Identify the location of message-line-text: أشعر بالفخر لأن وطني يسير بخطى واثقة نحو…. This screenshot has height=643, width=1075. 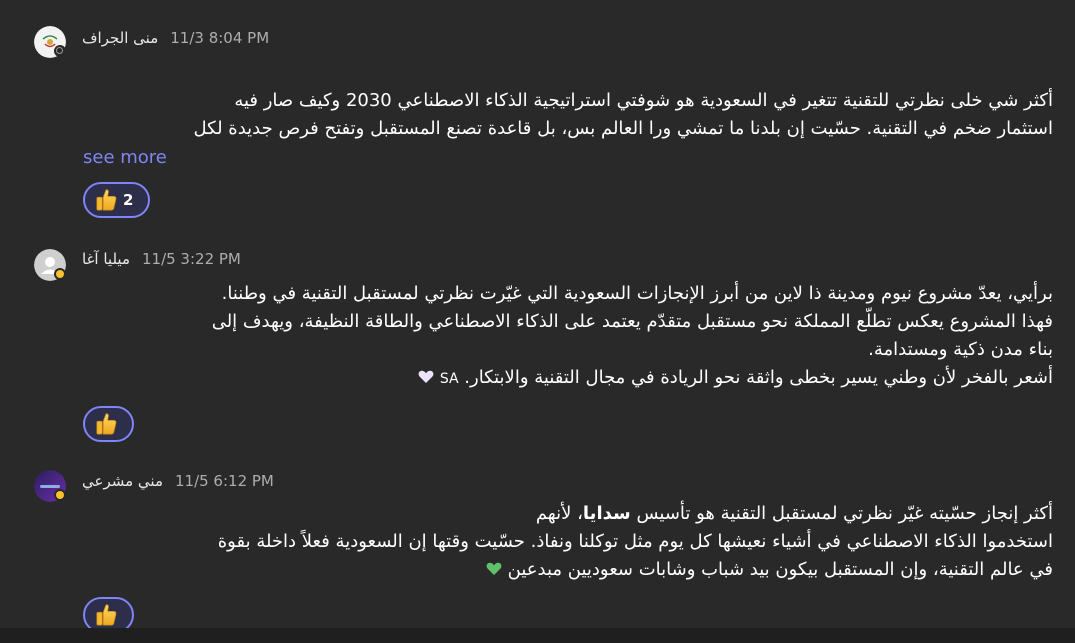
(758, 377).